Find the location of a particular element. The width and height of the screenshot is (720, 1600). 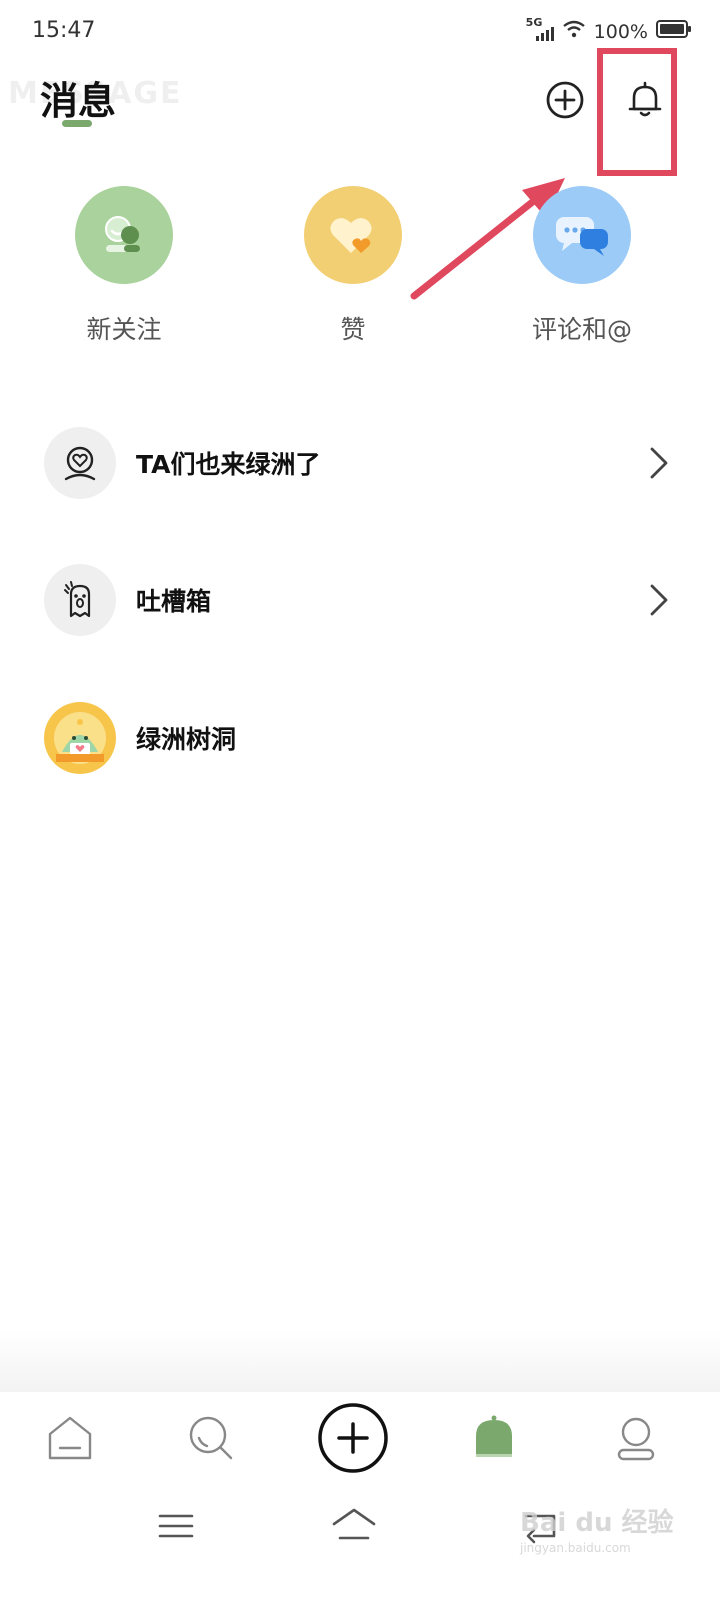

watermark-brand: Bai du 经验 is located at coordinates (597, 1523).